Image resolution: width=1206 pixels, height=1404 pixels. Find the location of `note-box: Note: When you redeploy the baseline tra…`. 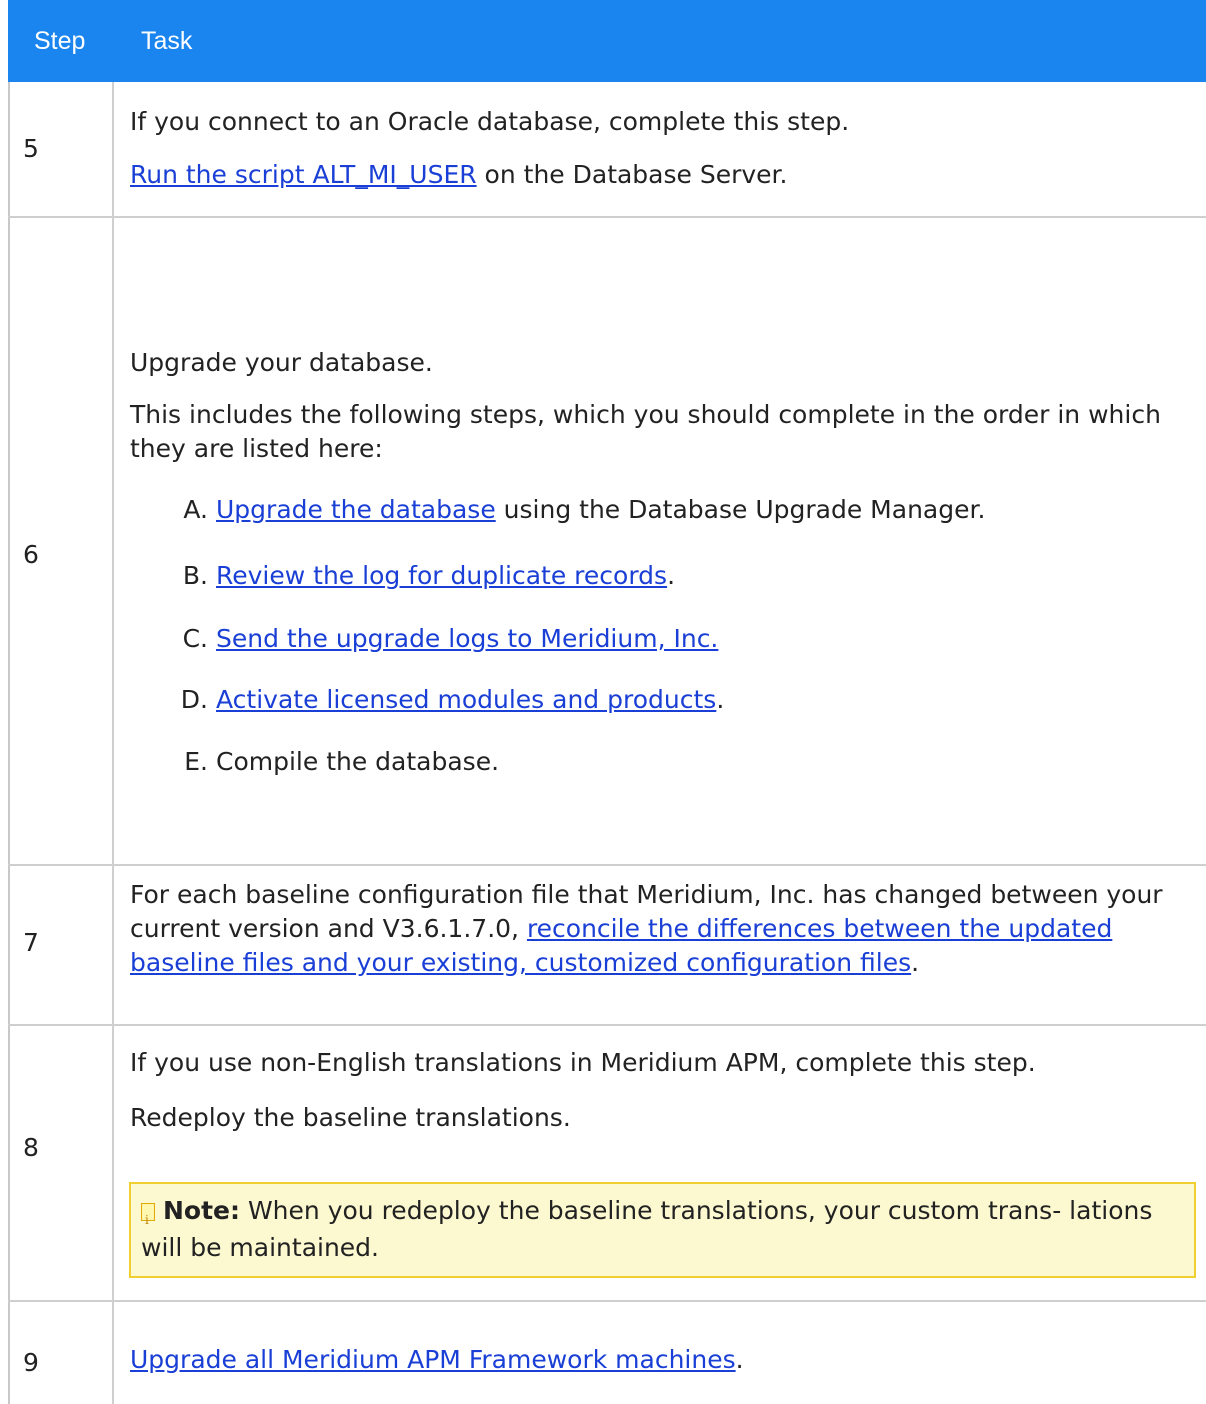

note-box: Note: When you redeploy the baseline tra… is located at coordinates (662, 1230).